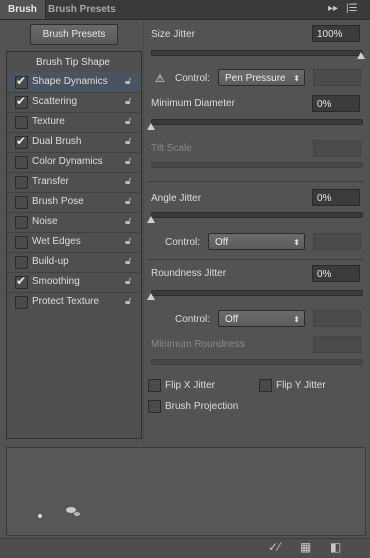  What do you see at coordinates (256, 241) in the screenshot?
I see `control-select-angle: Off ⬍` at bounding box center [256, 241].